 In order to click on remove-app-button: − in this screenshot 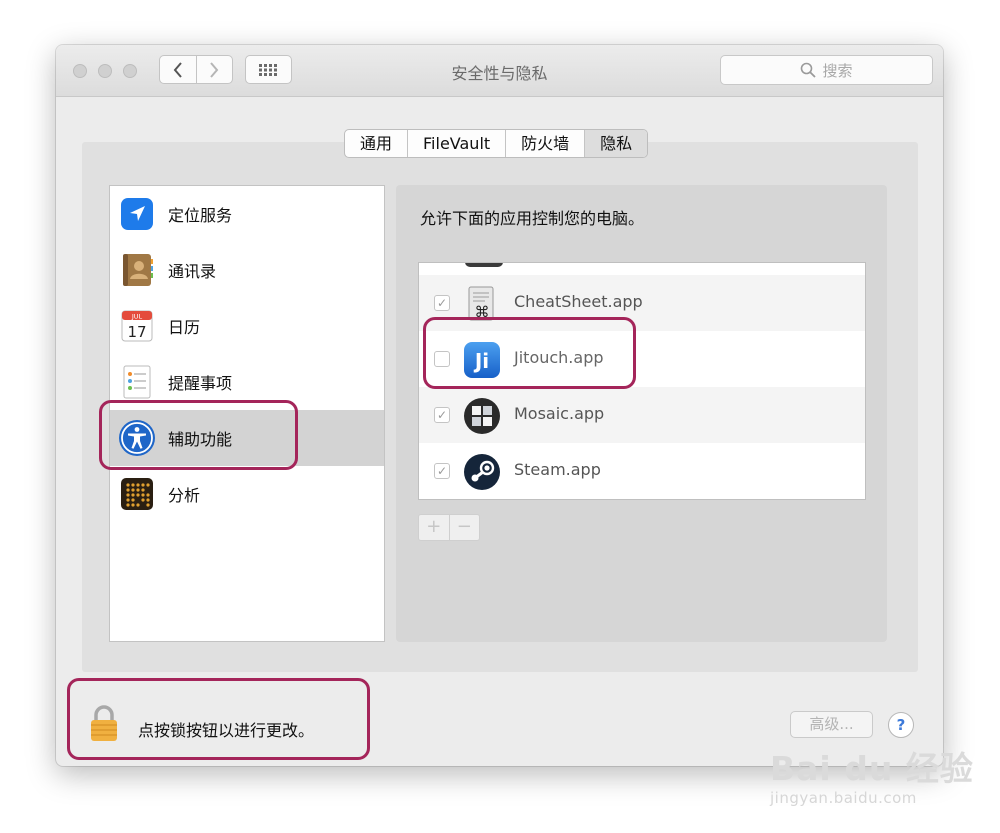, I will do `click(464, 527)`.